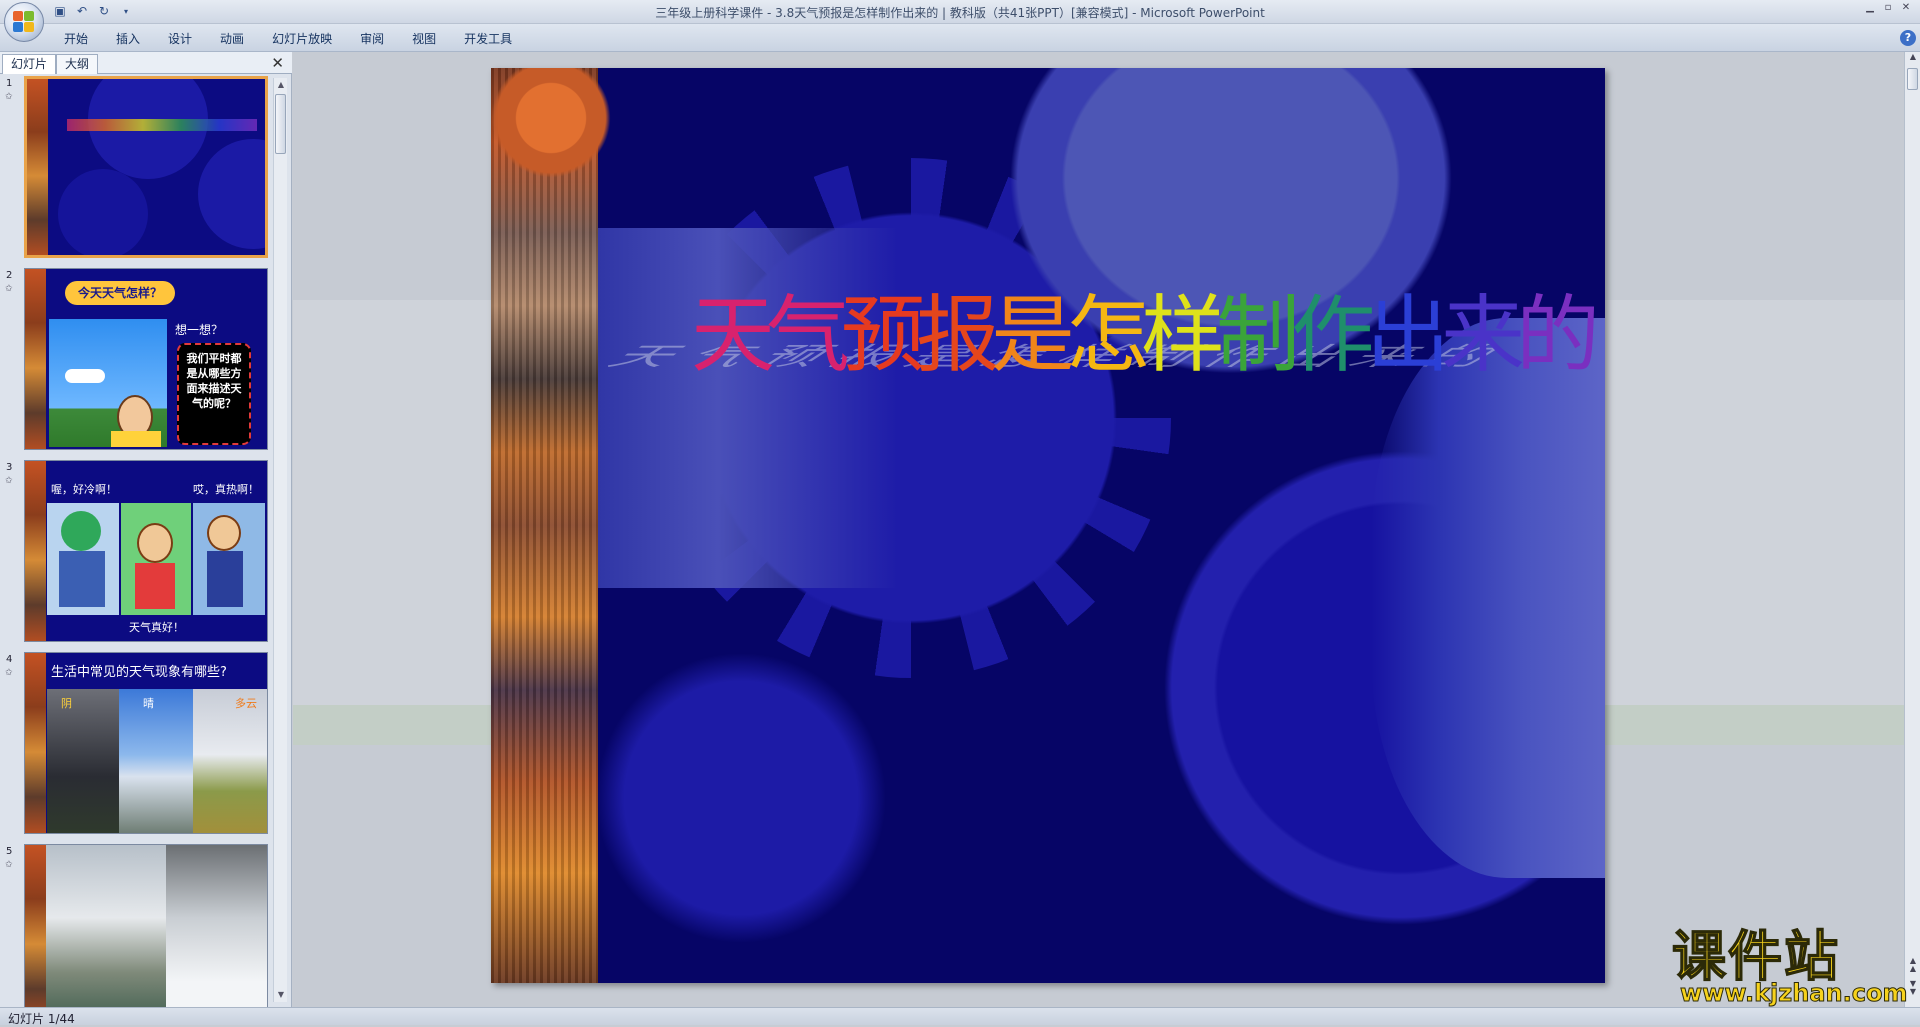  What do you see at coordinates (1912, 965) in the screenshot?
I see `prev-slide-icon: ▲ ▲` at bounding box center [1912, 965].